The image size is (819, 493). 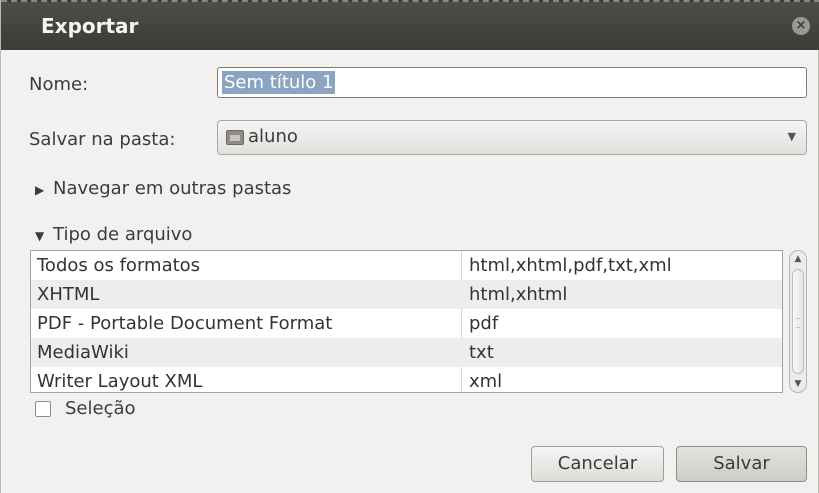 I want to click on save-button: Salvar, so click(x=741, y=464).